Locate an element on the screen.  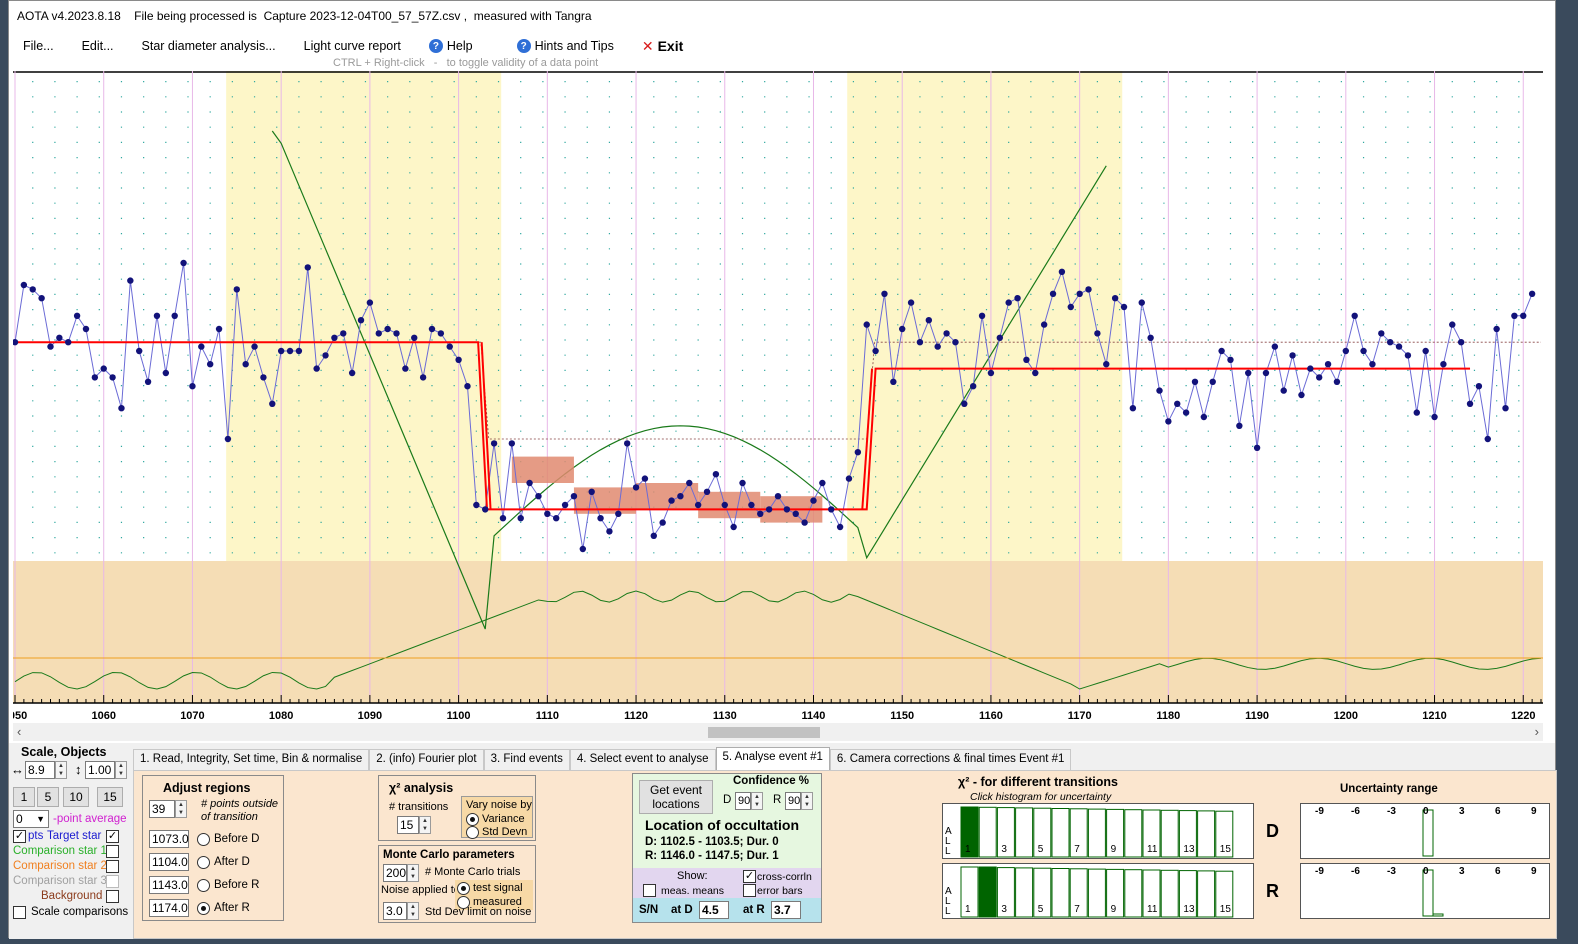
scale-comparisons-checkbox is located at coordinates (19, 912).